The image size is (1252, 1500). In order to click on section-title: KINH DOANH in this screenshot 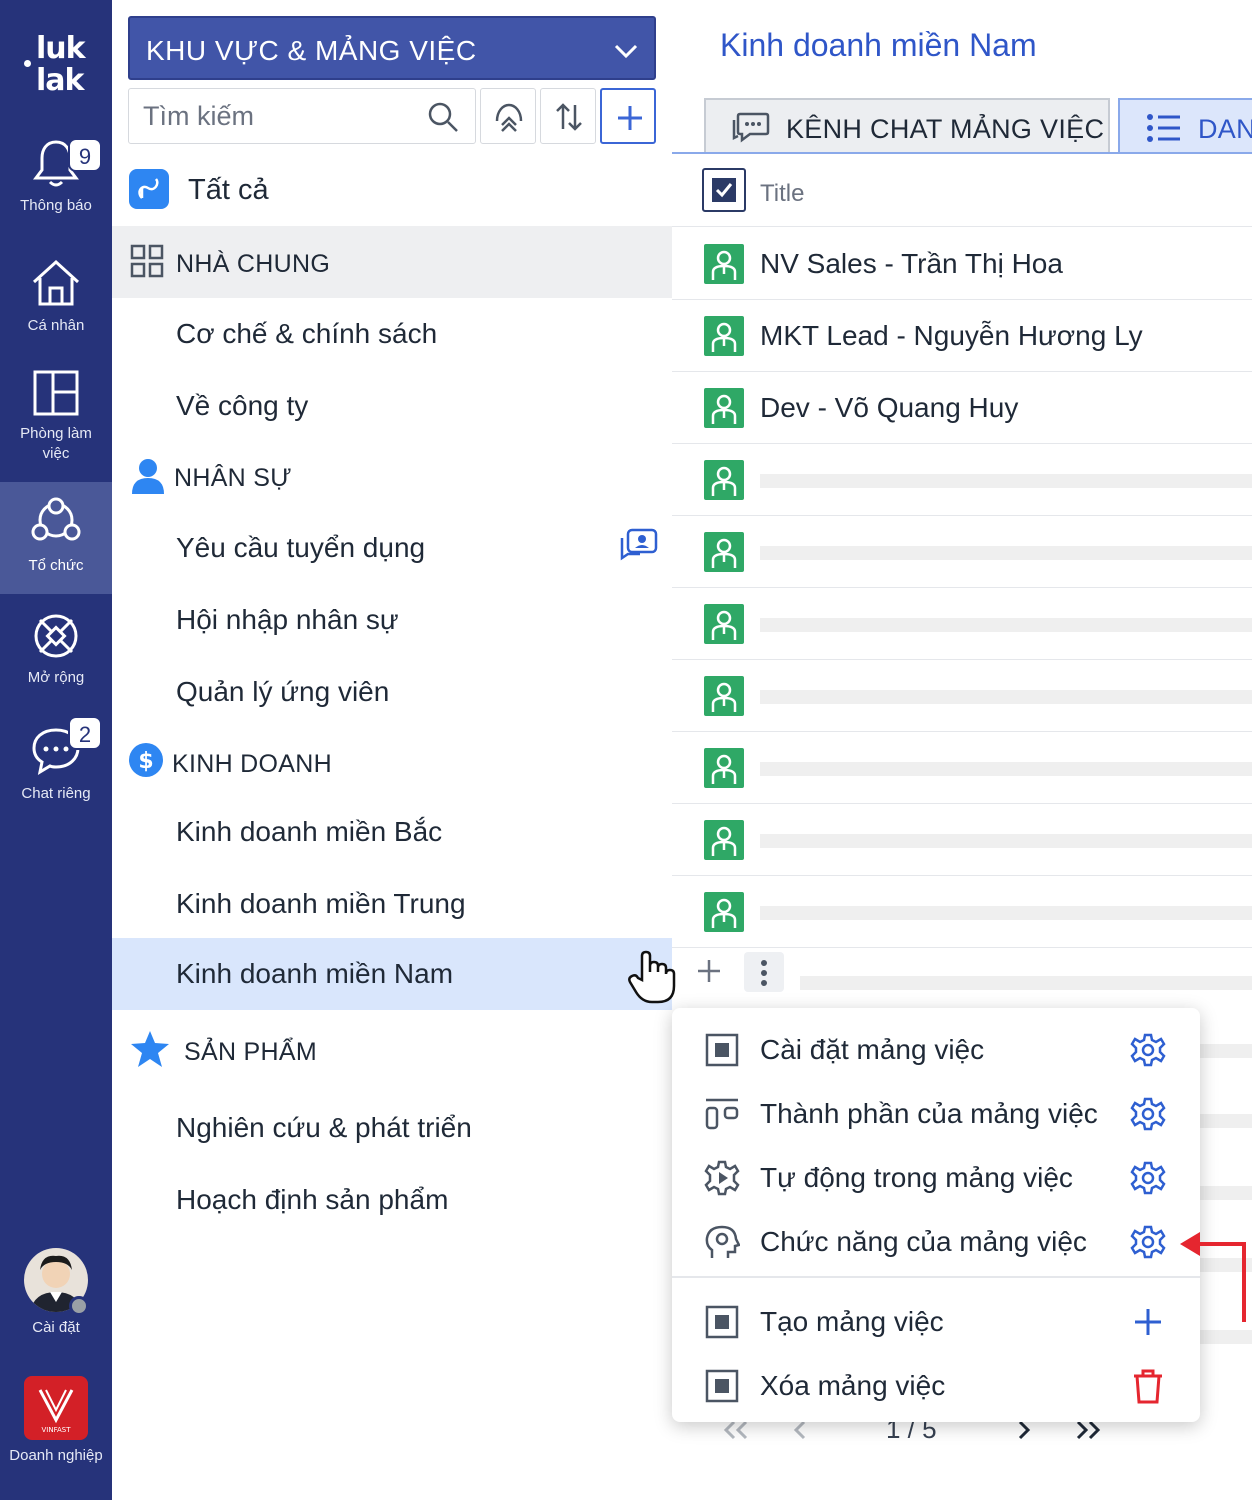, I will do `click(252, 764)`.